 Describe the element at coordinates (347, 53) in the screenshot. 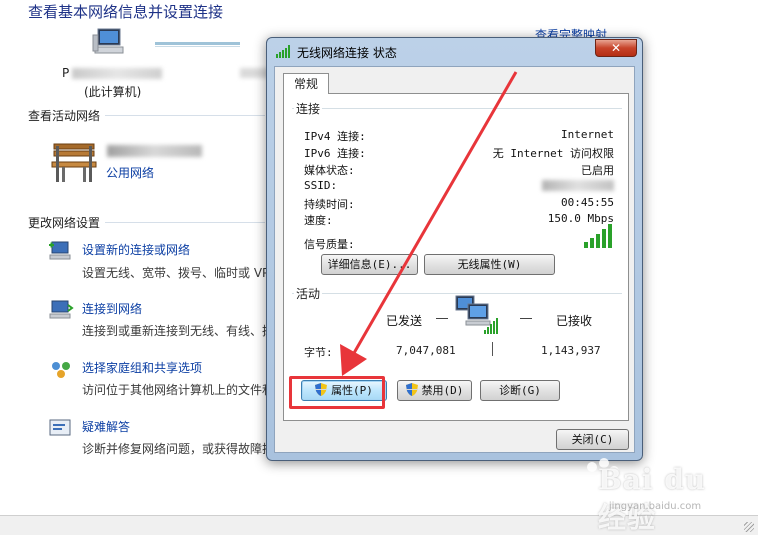

I see `dialog-title: 无线网络连接 状态` at that location.